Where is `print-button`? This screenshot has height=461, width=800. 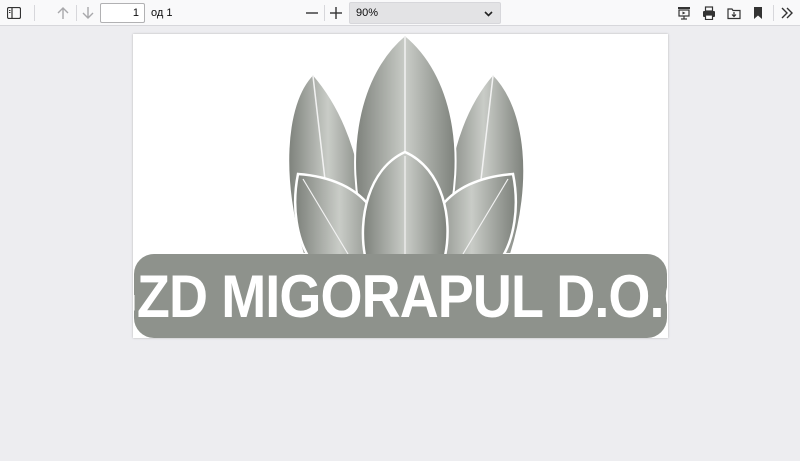 print-button is located at coordinates (709, 13).